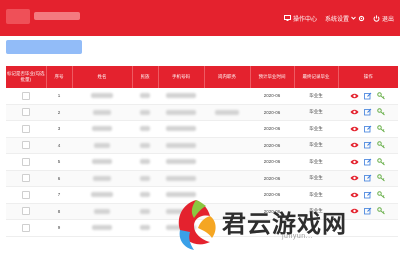 This screenshot has height=257, width=400. Describe the element at coordinates (18, 16) in the screenshot. I see `brand-logo` at that location.